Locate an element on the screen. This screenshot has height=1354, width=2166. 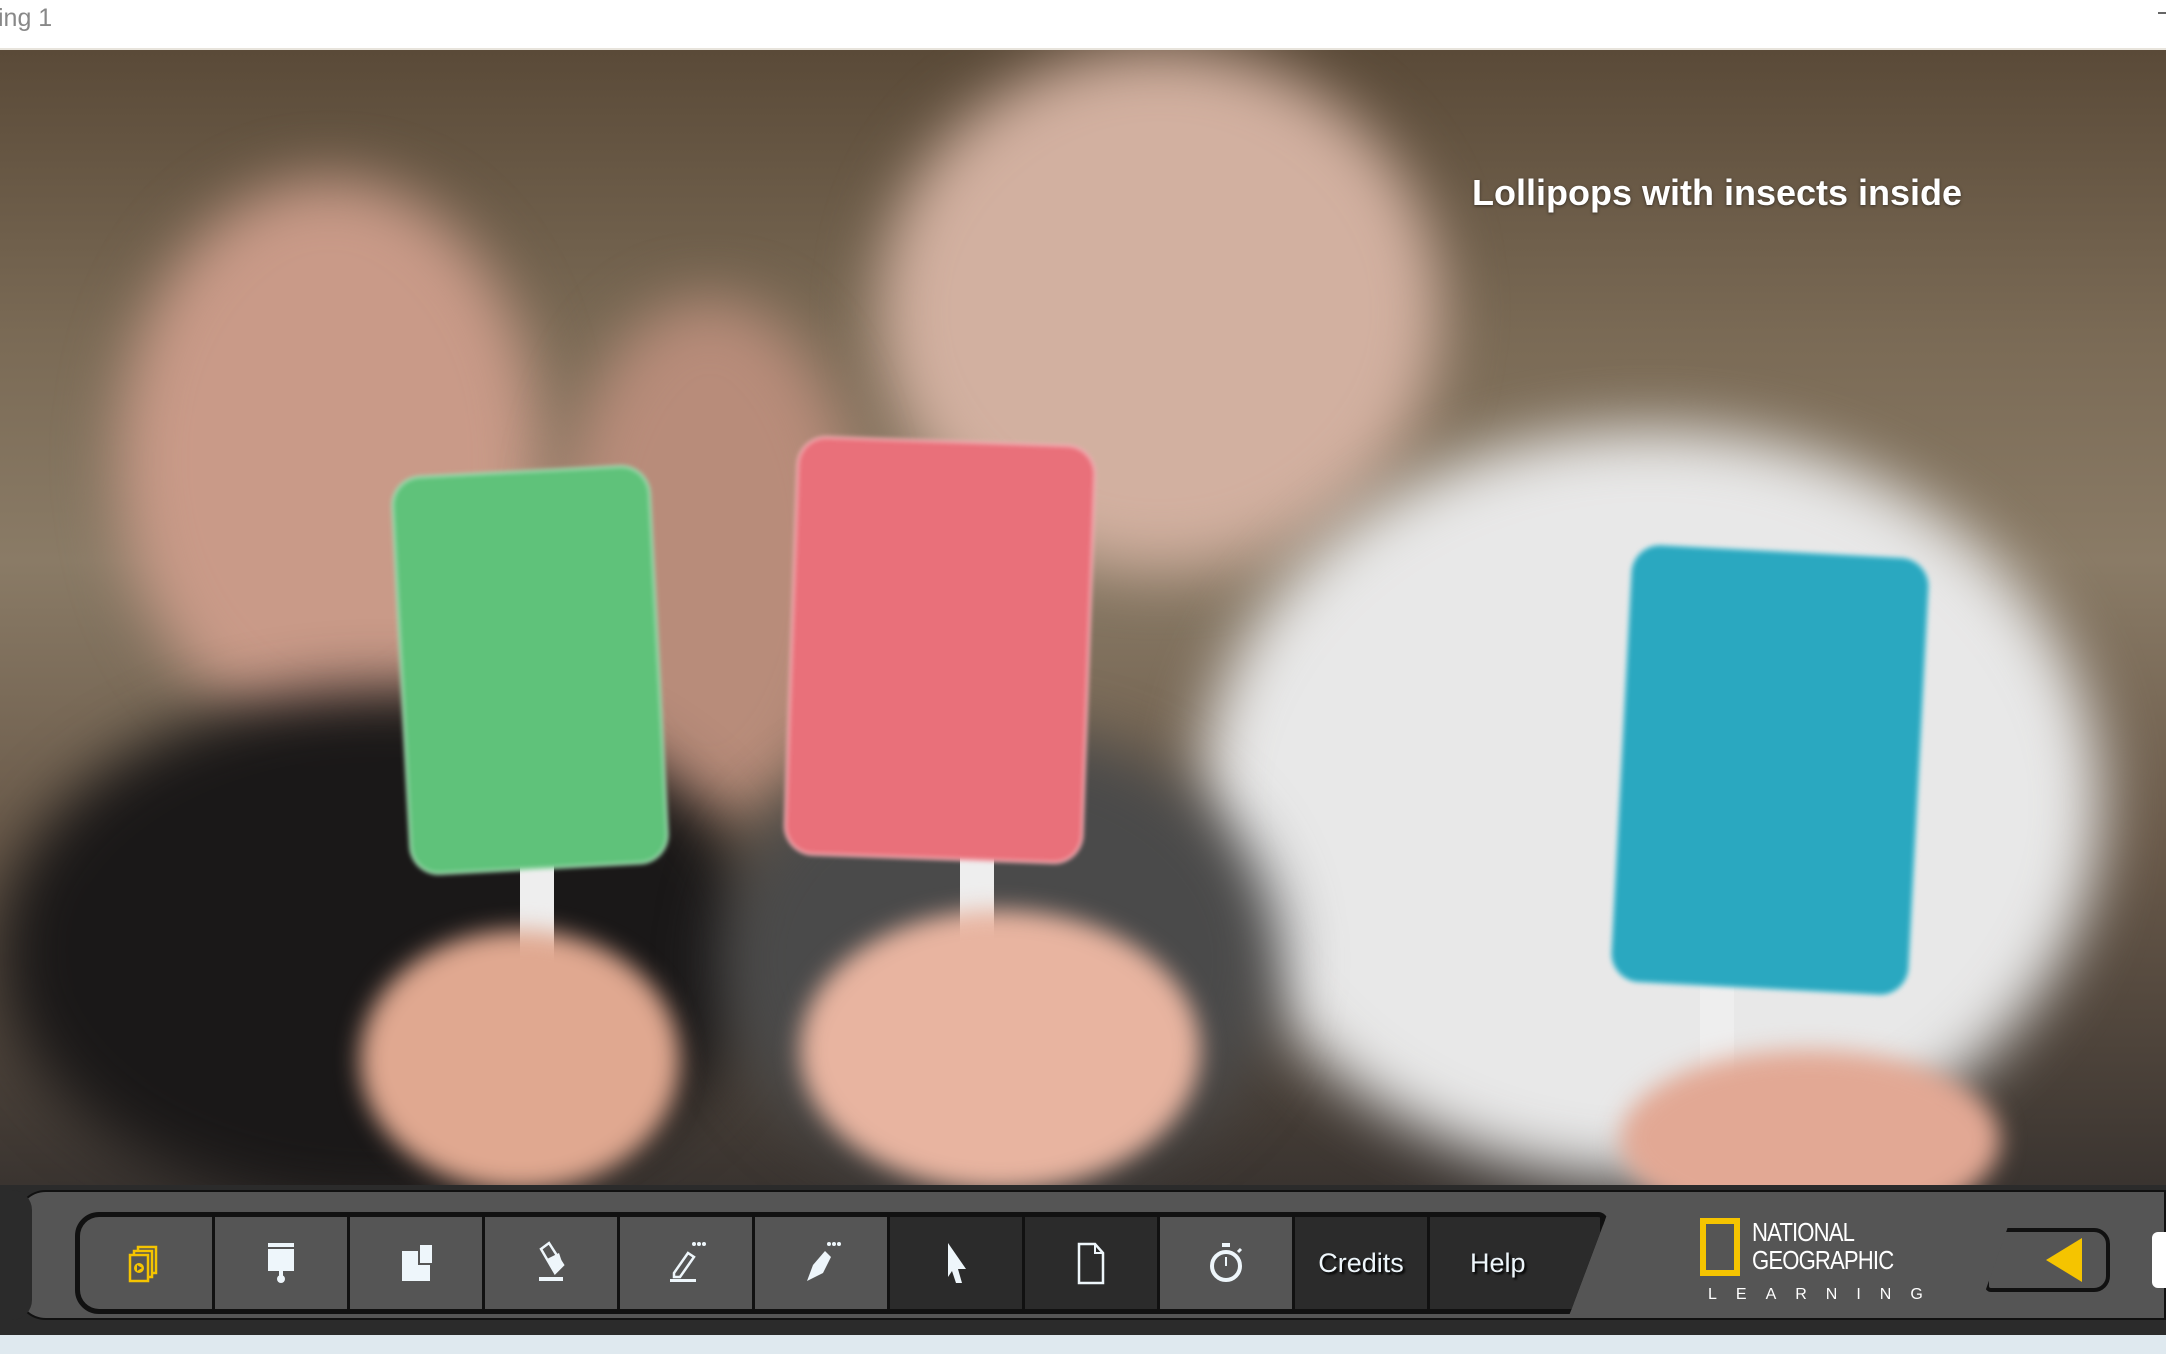
triangle-left-icon is located at coordinates (2064, 1260).